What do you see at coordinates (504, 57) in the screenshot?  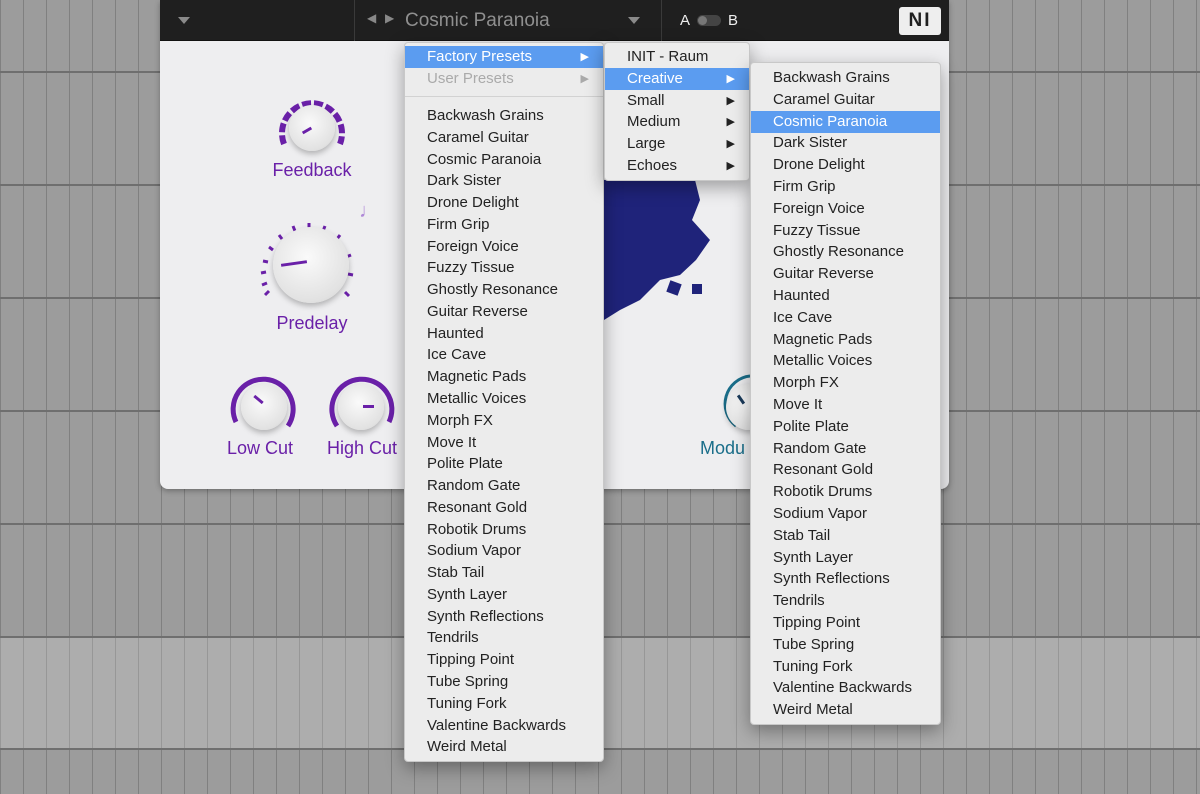 I see `menu-item-factory-presets: Factory Presets ▶` at bounding box center [504, 57].